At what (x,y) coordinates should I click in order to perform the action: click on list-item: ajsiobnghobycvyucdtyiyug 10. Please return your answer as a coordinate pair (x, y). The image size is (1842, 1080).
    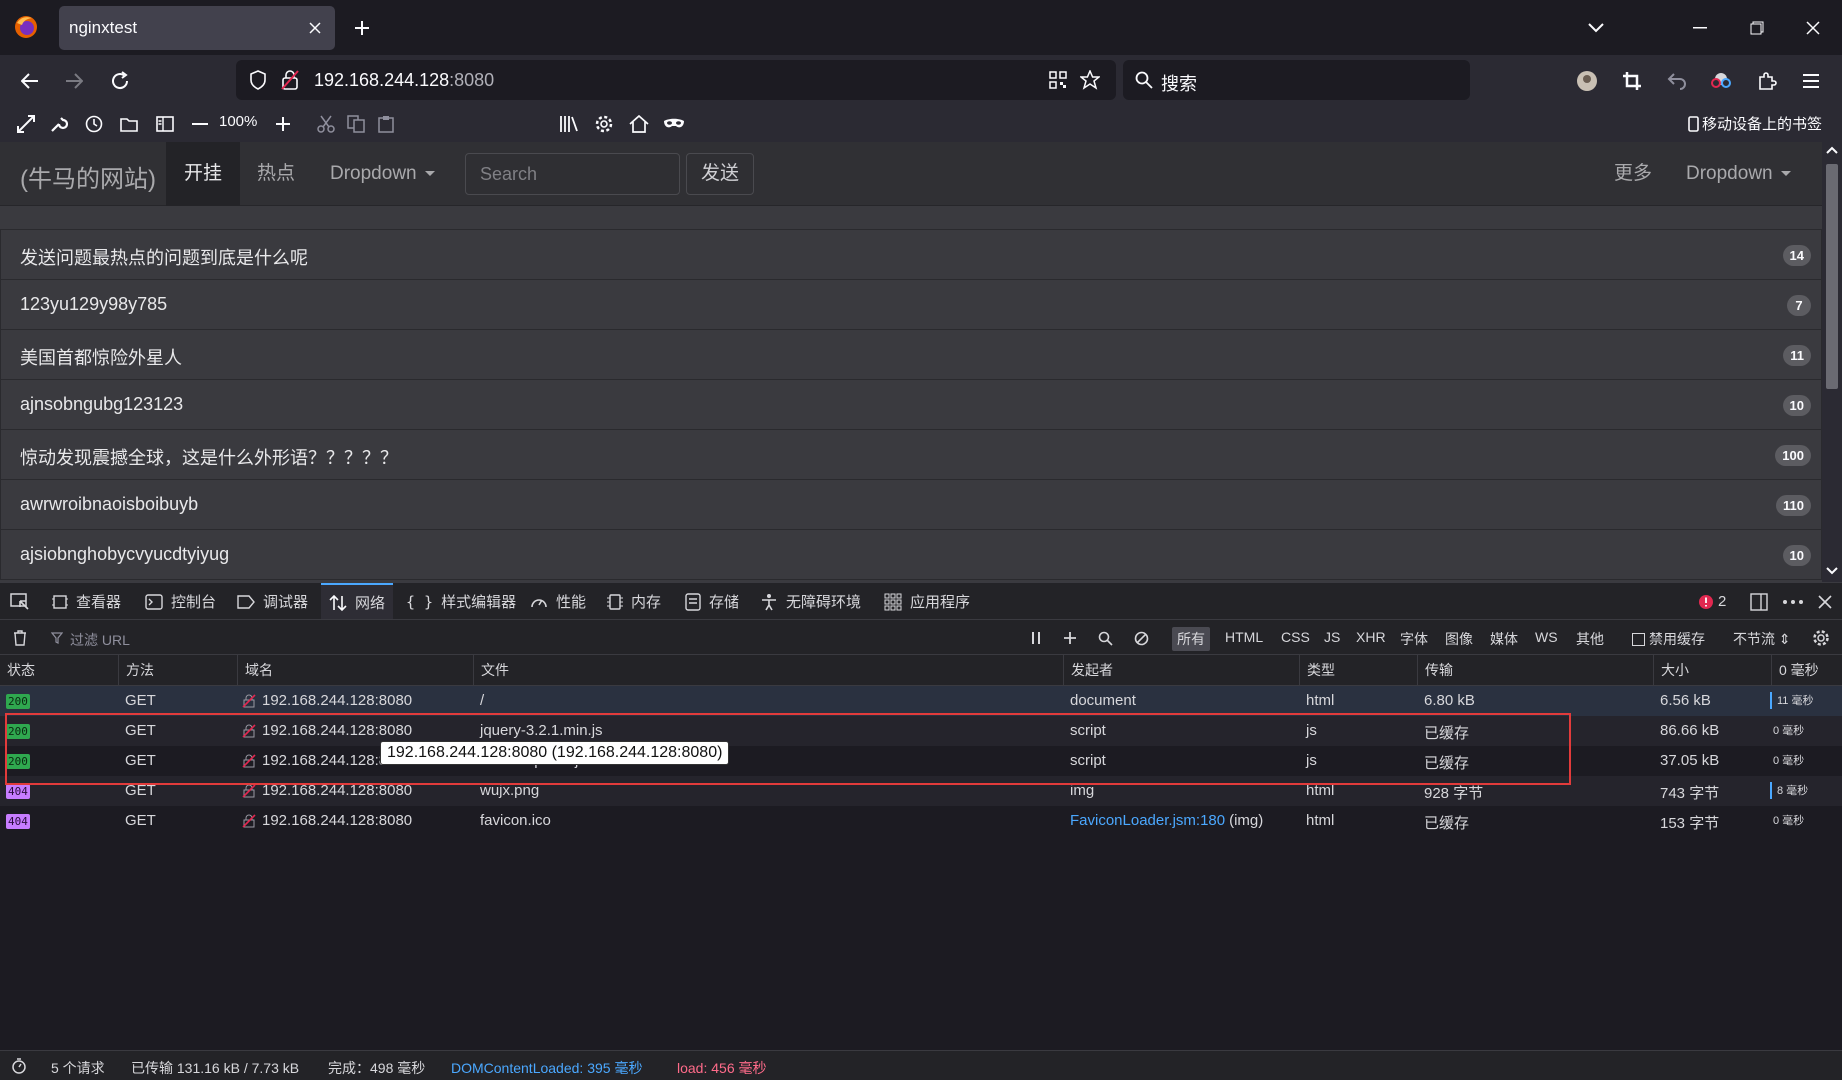
    Looking at the image, I should click on (911, 554).